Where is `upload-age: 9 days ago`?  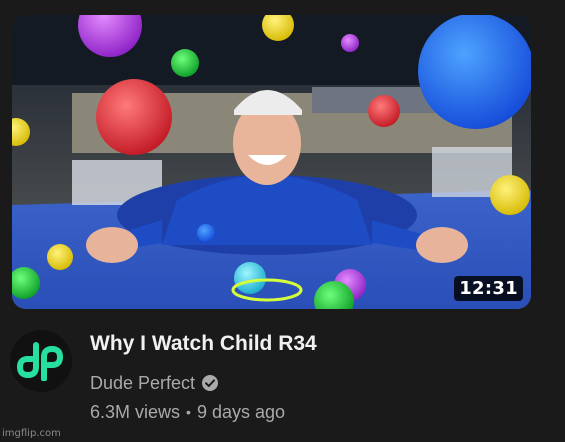 upload-age: 9 days ago is located at coordinates (241, 412).